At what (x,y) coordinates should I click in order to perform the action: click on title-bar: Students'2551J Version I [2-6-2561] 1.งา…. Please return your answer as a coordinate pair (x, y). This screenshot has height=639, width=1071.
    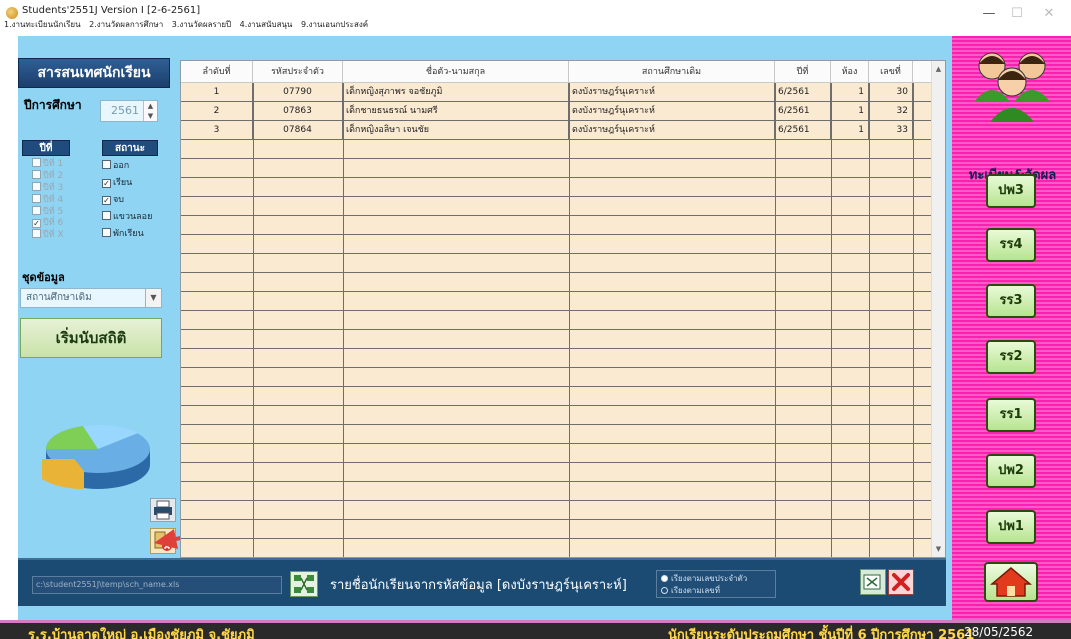
    Looking at the image, I should click on (535, 15).